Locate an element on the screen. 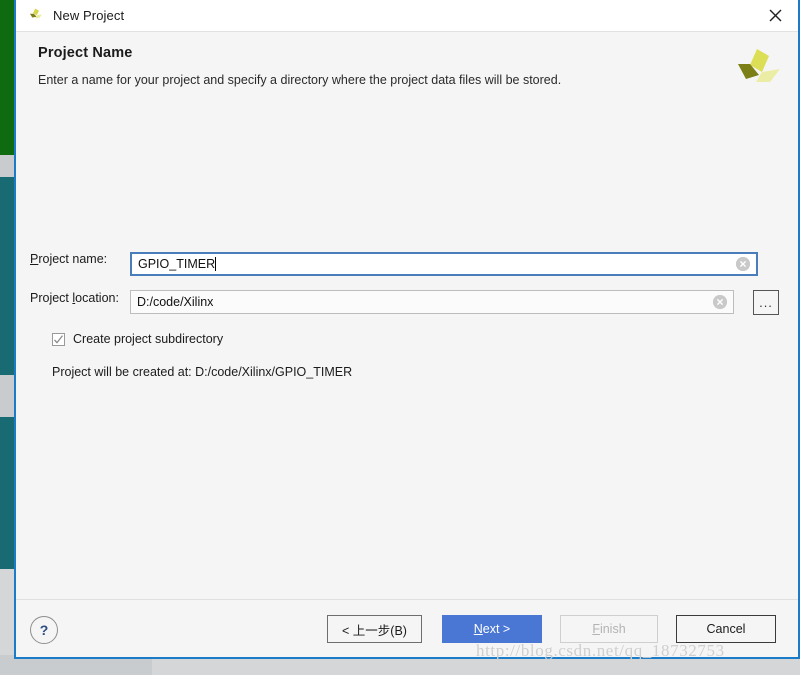  next-button-label: Next > is located at coordinates (492, 629).